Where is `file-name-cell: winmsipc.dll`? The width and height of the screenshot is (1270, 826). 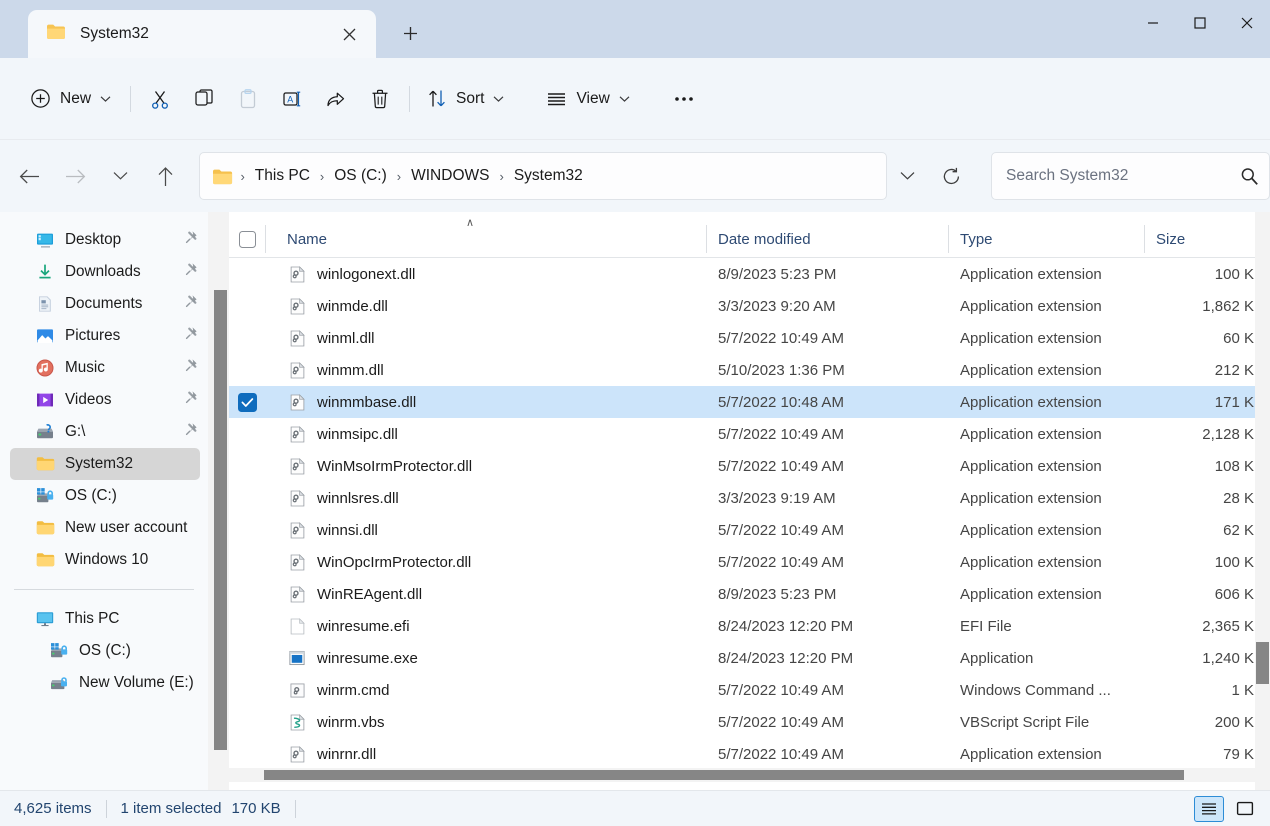 file-name-cell: winmsipc.dll is located at coordinates (485, 434).